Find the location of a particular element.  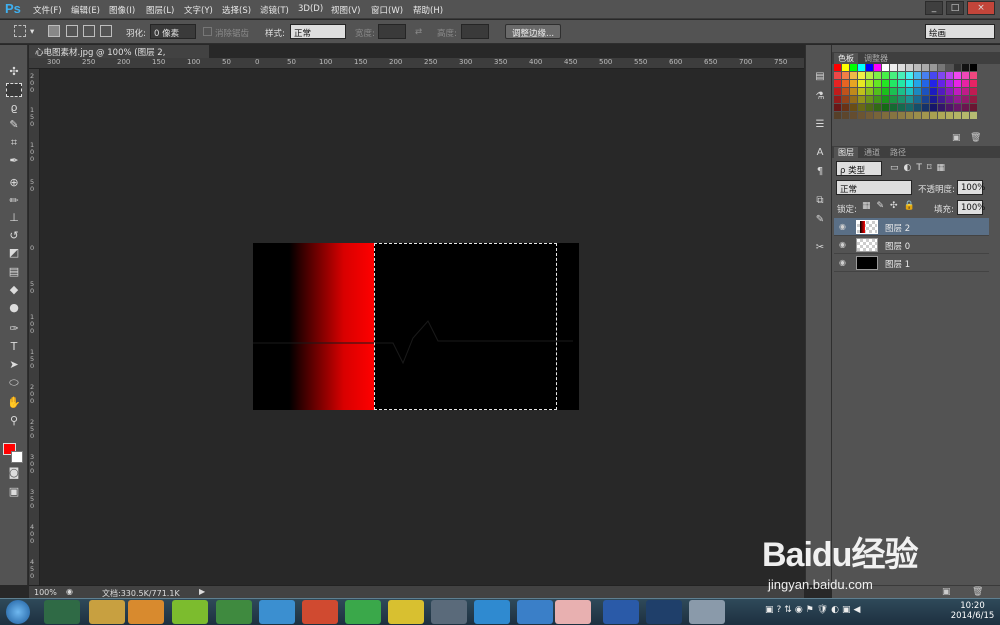

status-info-icon: ◉ is located at coordinates (69, 591).